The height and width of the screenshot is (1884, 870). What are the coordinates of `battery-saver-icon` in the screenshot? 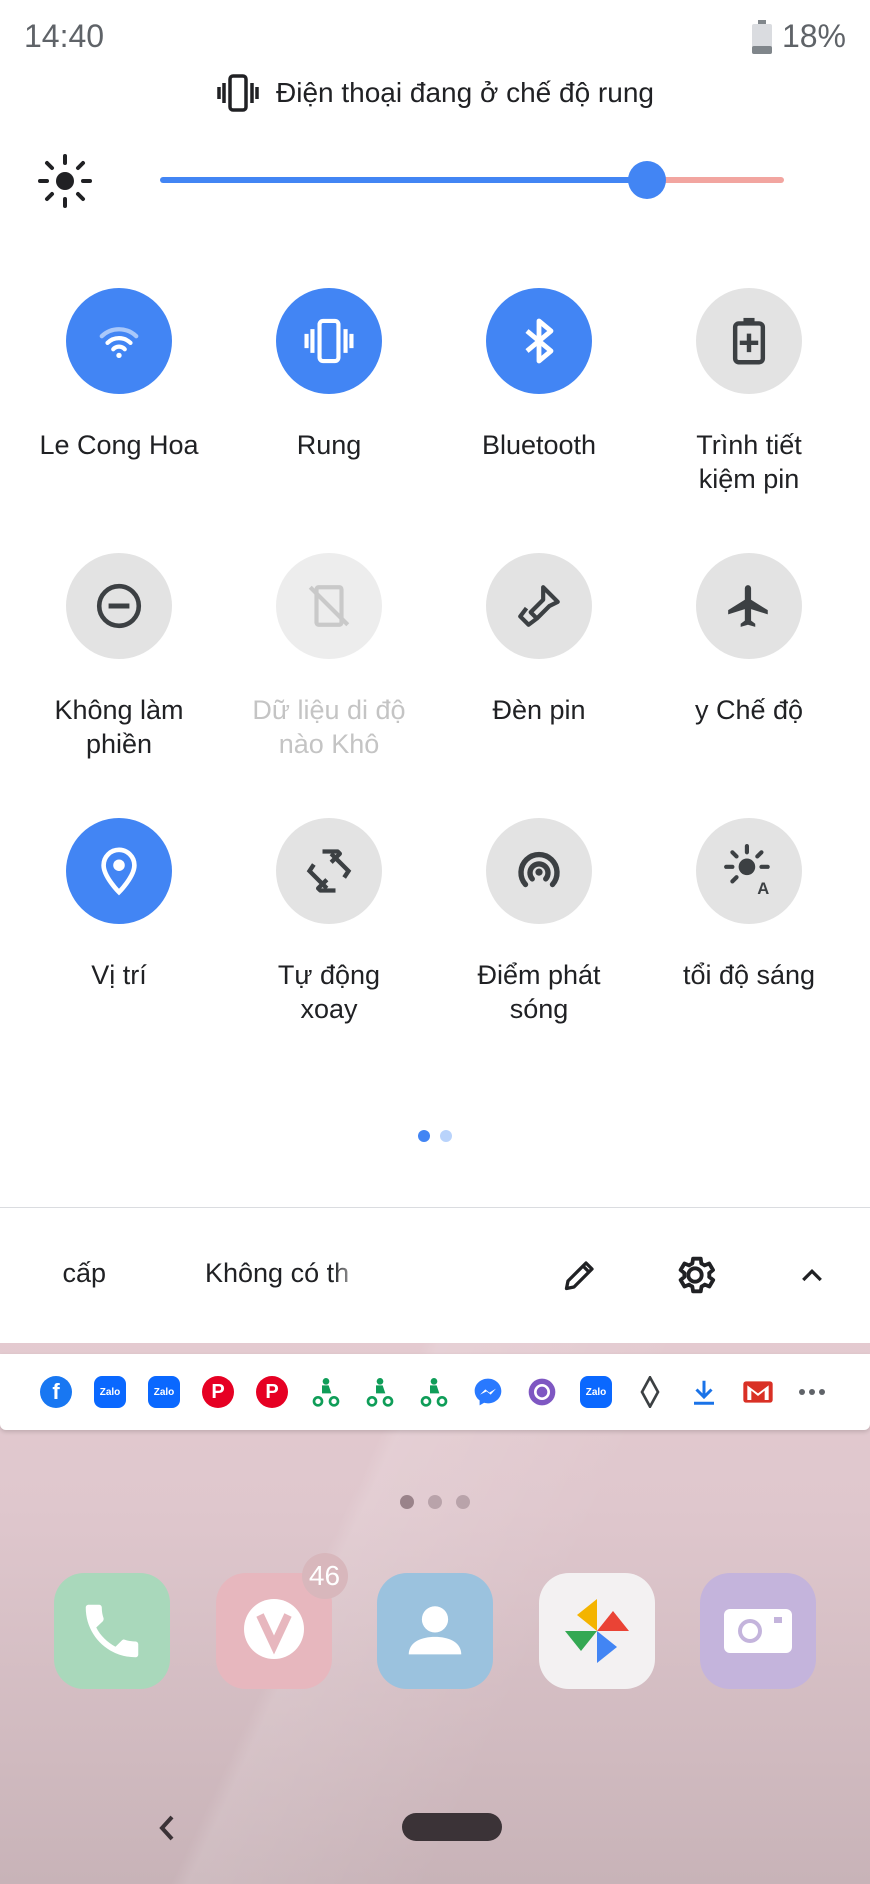 It's located at (749, 341).